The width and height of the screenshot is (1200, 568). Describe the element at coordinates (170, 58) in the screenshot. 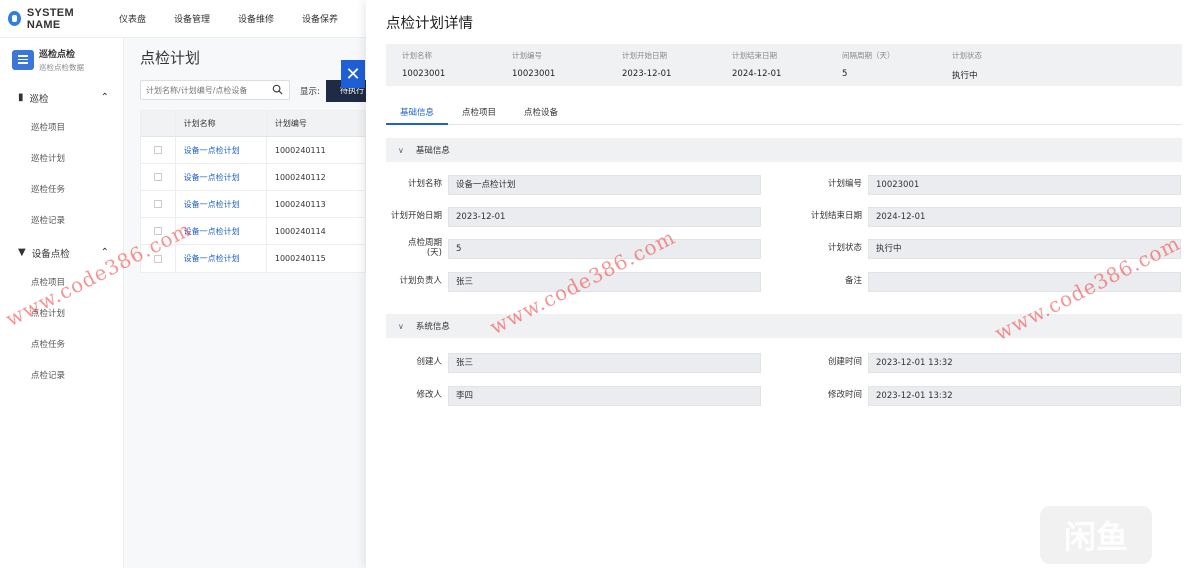

I see `page-title: 点检计划` at that location.